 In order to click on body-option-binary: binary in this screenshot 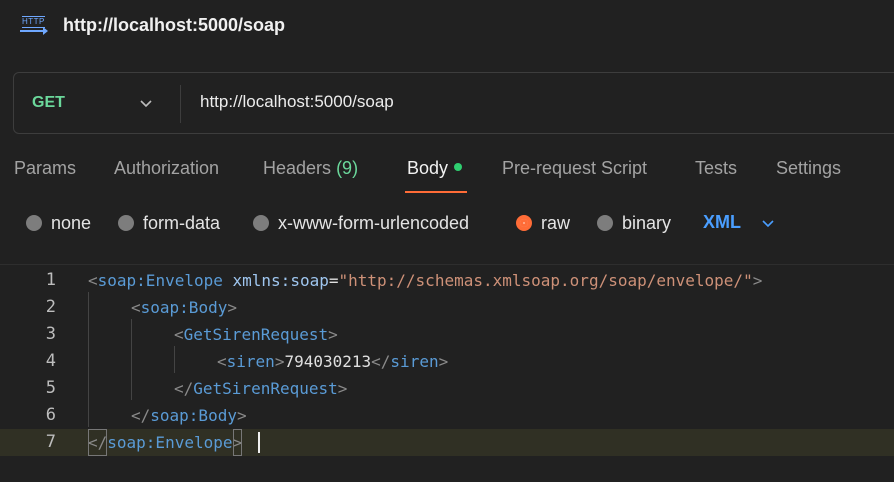, I will do `click(634, 223)`.